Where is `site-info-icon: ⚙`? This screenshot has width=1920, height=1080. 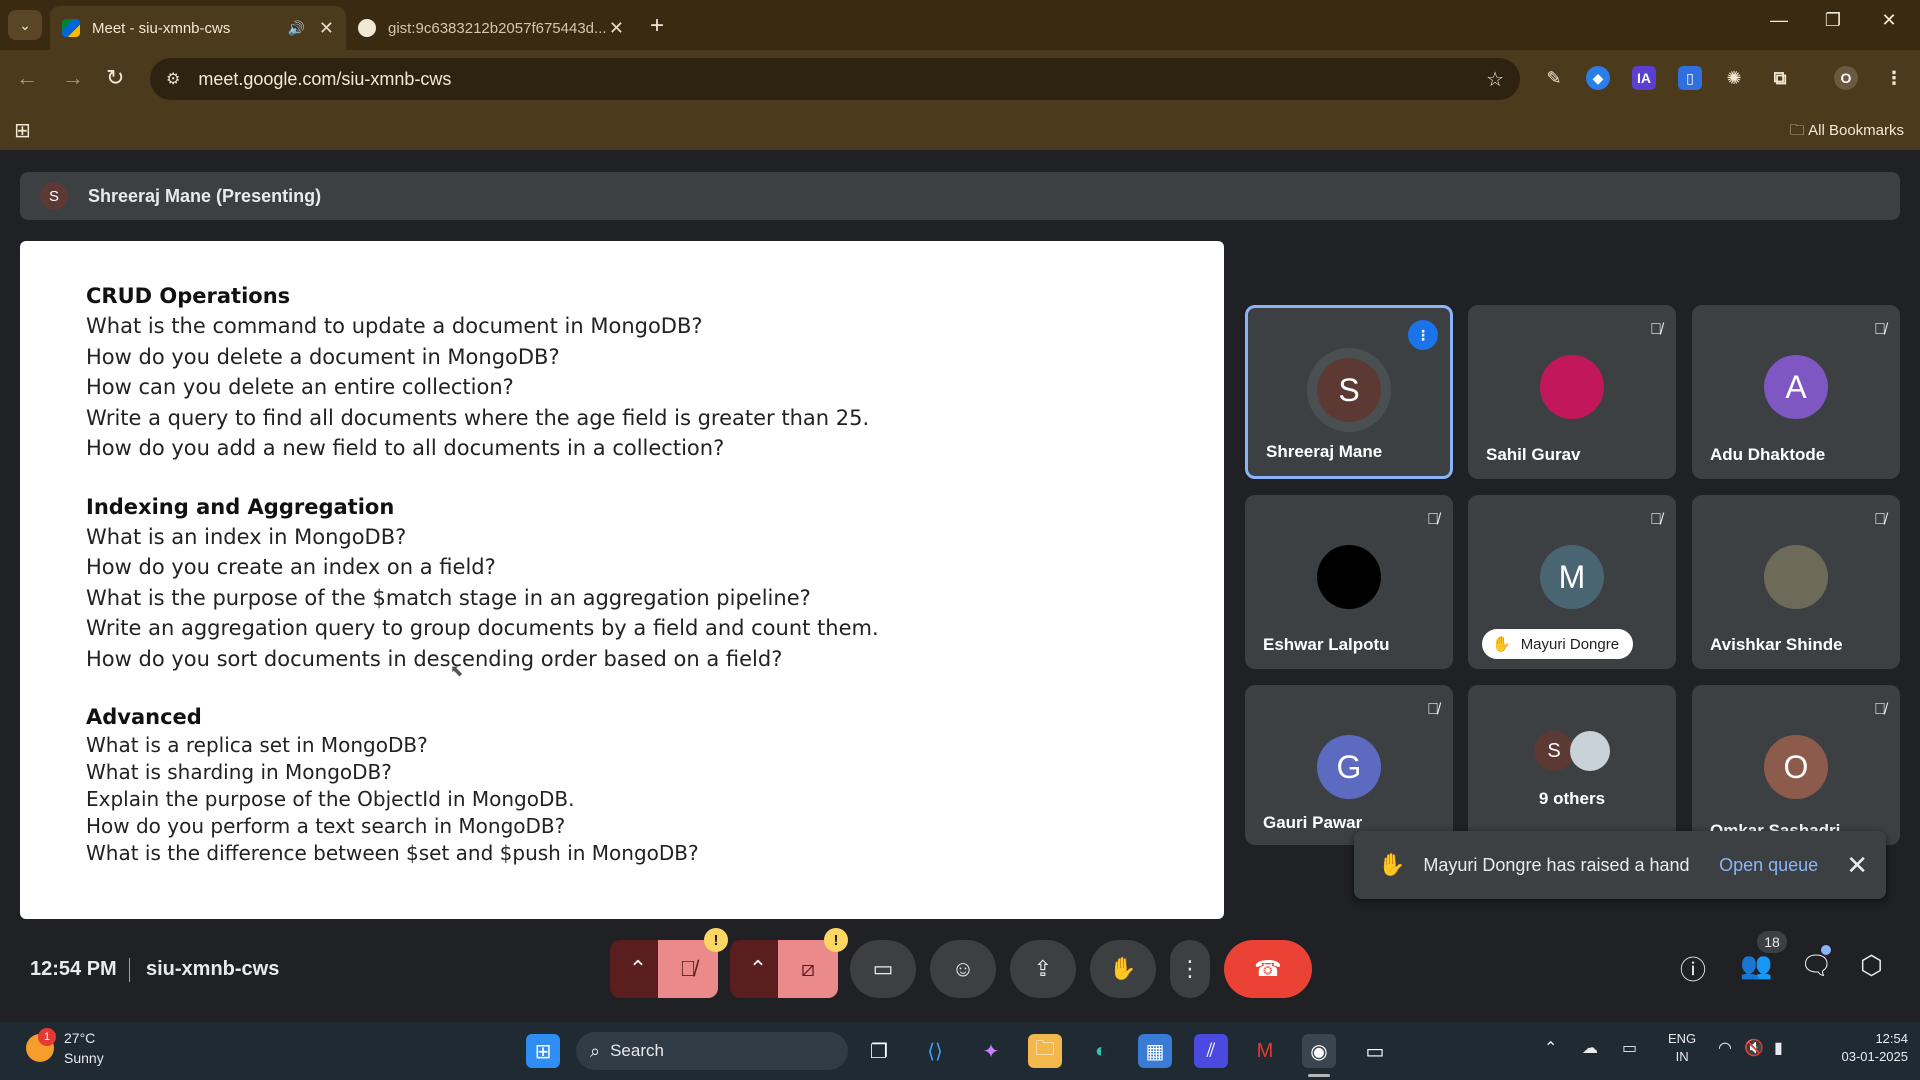
site-info-icon: ⚙ is located at coordinates (173, 79).